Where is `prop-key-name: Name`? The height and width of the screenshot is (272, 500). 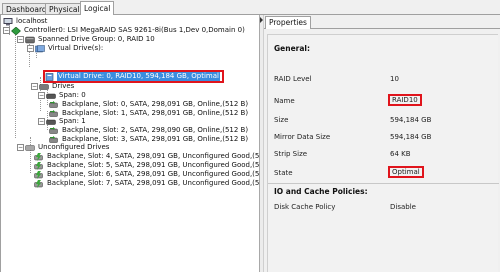
prop-key-name: Name is located at coordinates (284, 101).